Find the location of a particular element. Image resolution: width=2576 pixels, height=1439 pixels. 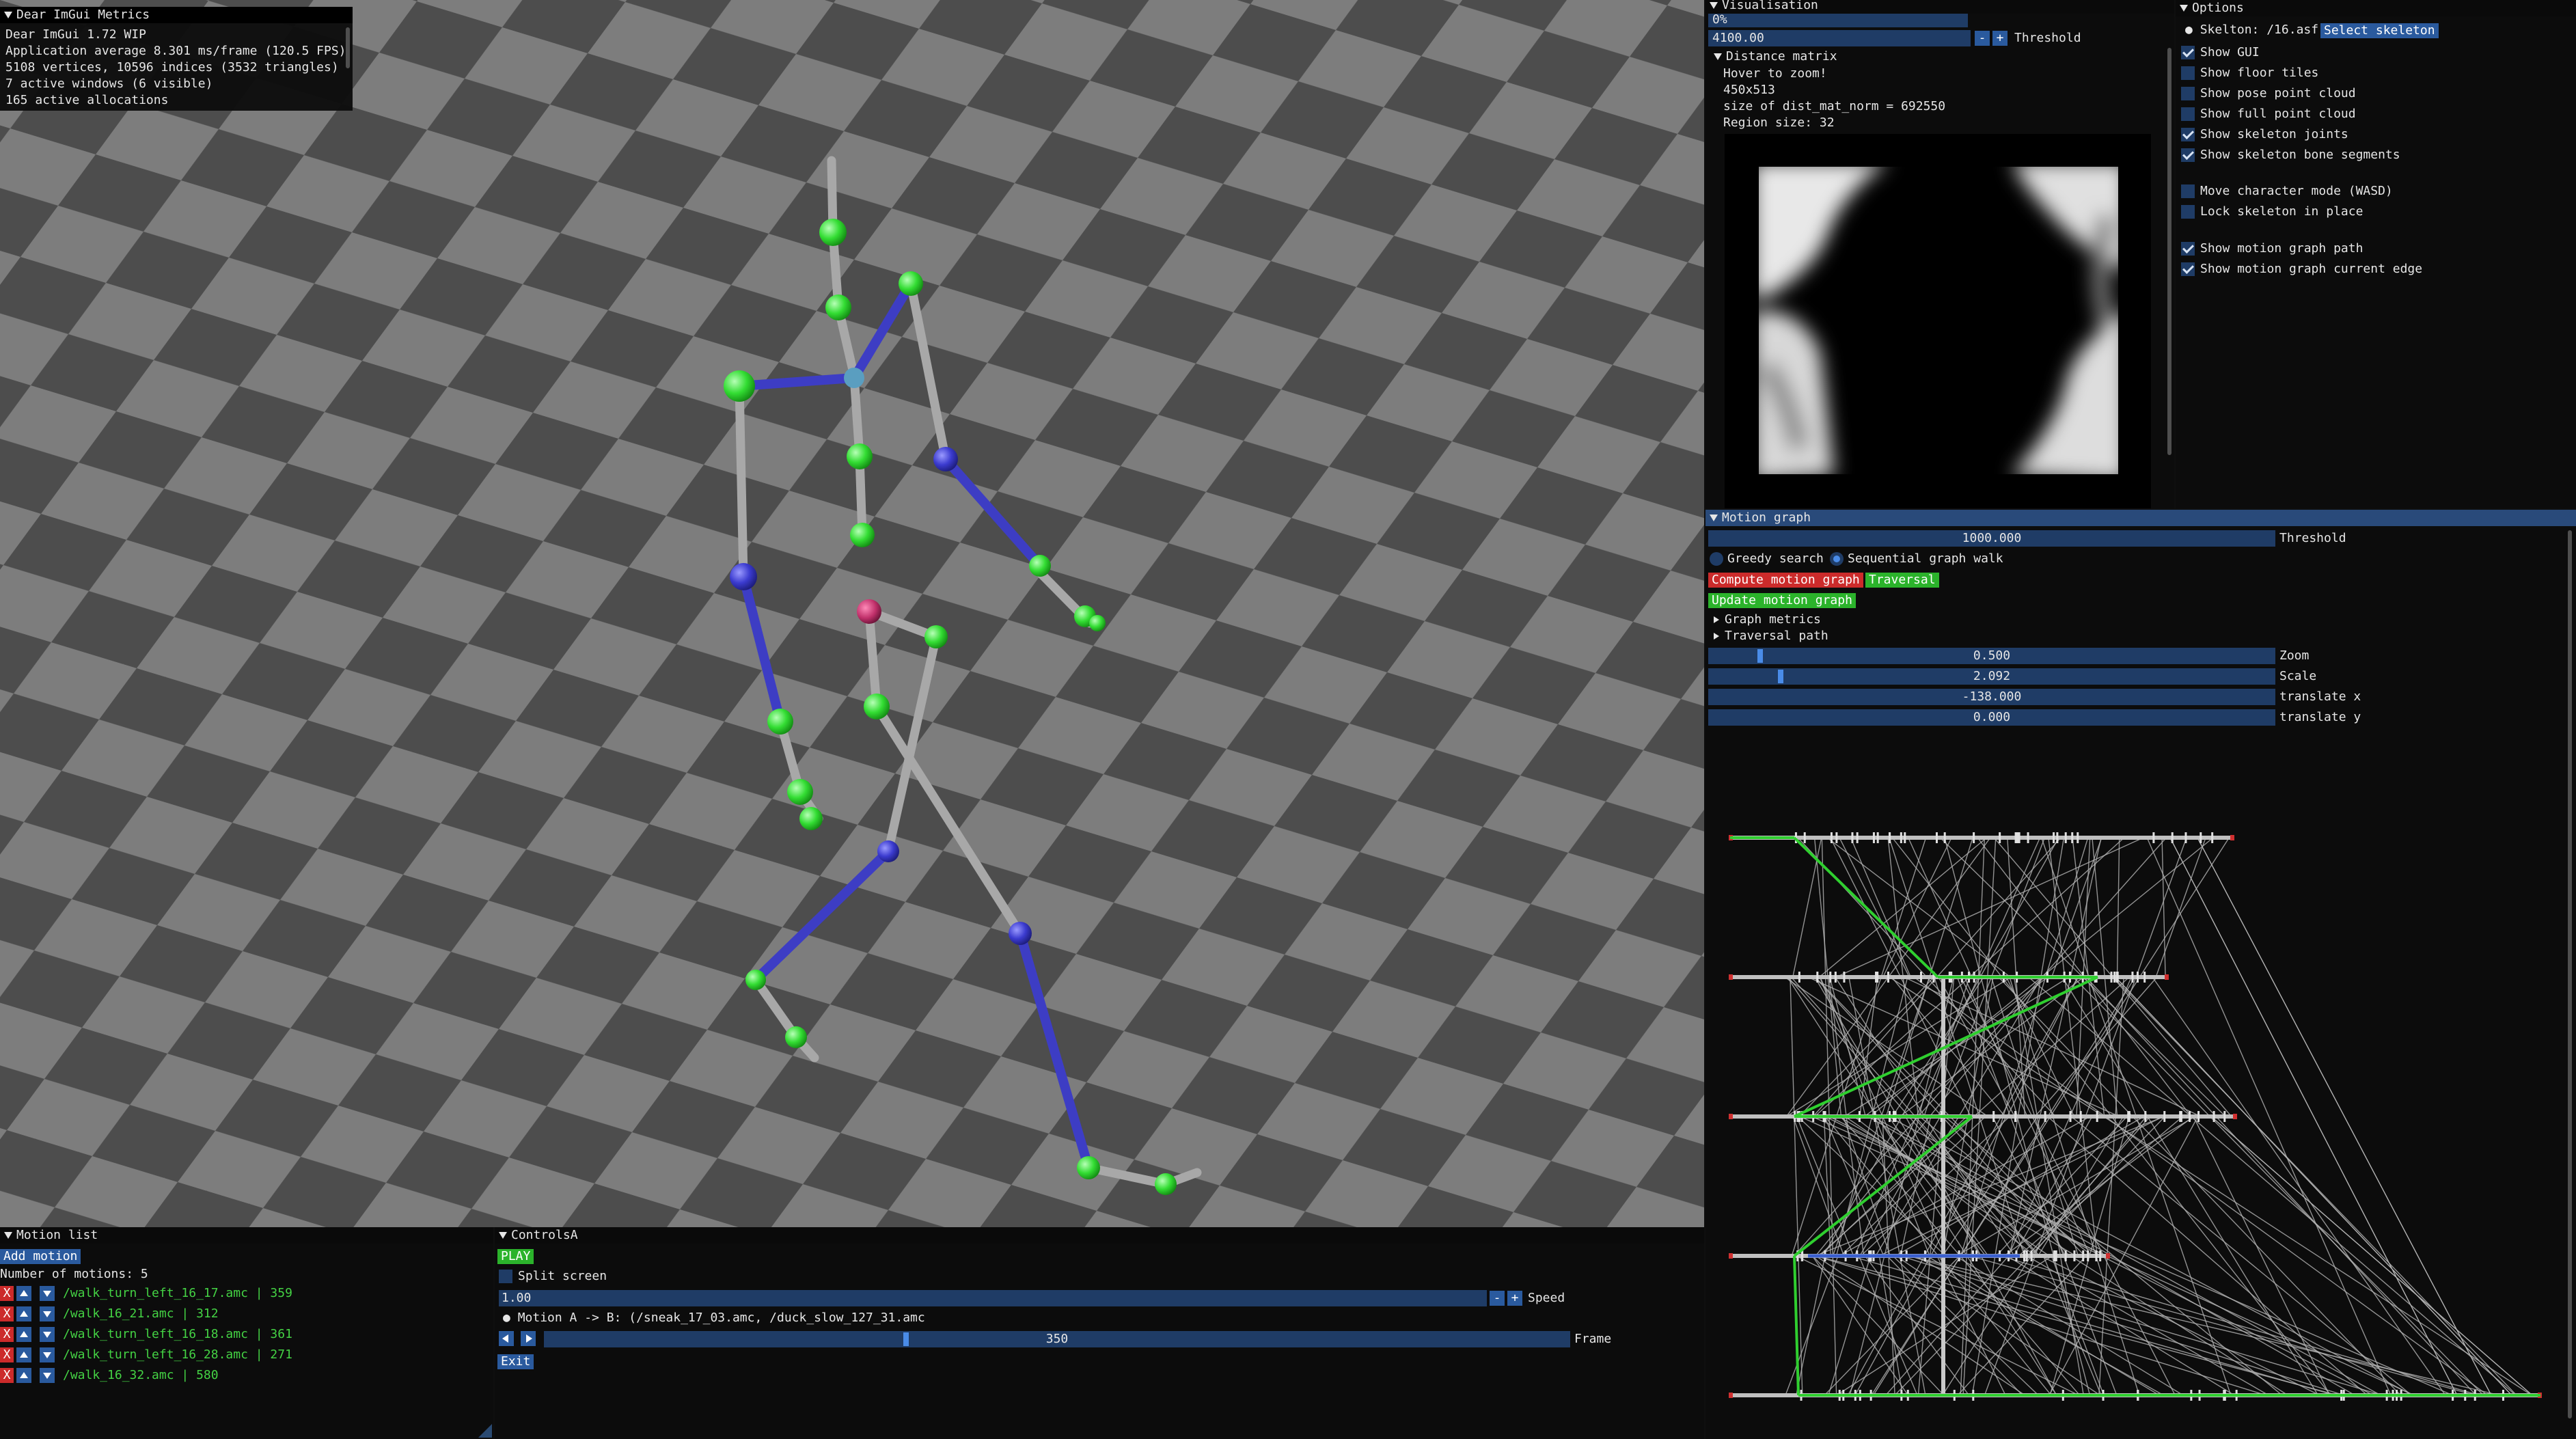

compute-motion-graph-button: Compute motion graph is located at coordinates (1785, 580).